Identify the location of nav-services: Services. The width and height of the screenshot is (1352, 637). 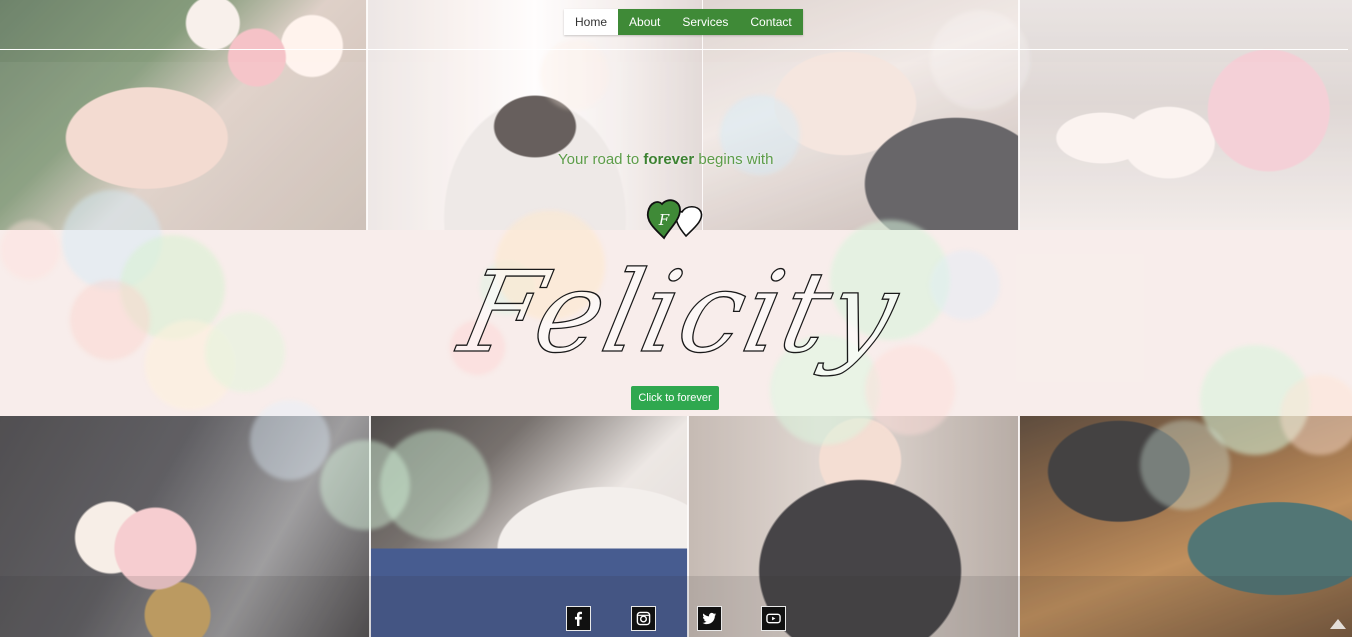
(705, 22).